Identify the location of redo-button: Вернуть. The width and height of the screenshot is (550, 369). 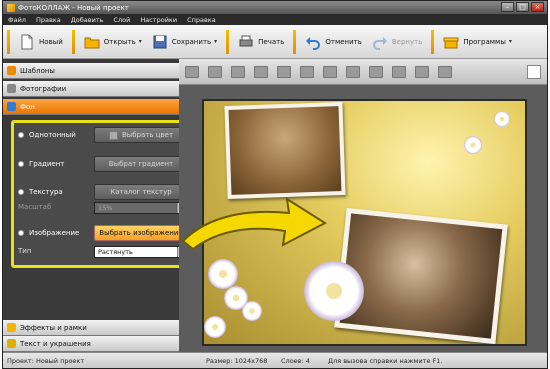
(397, 42).